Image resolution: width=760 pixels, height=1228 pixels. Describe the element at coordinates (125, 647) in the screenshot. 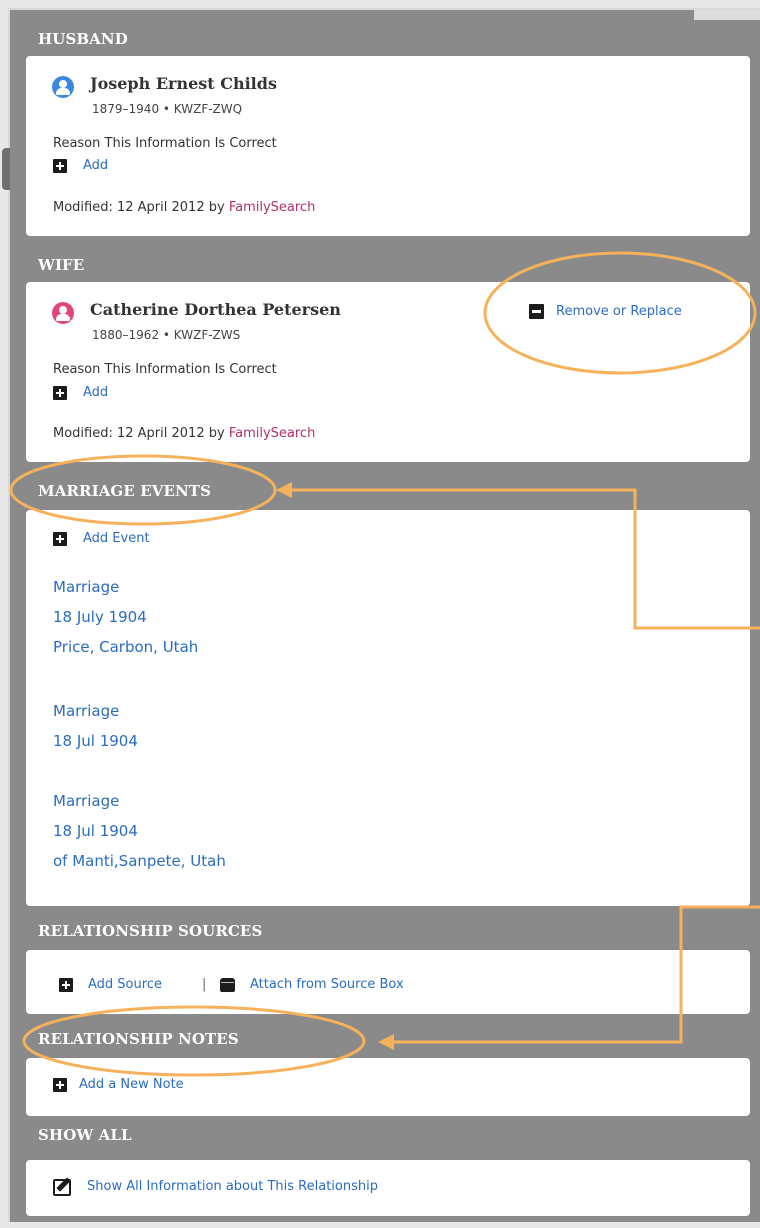

I see `event-1-place: Price, Carbon, Utah` at that location.